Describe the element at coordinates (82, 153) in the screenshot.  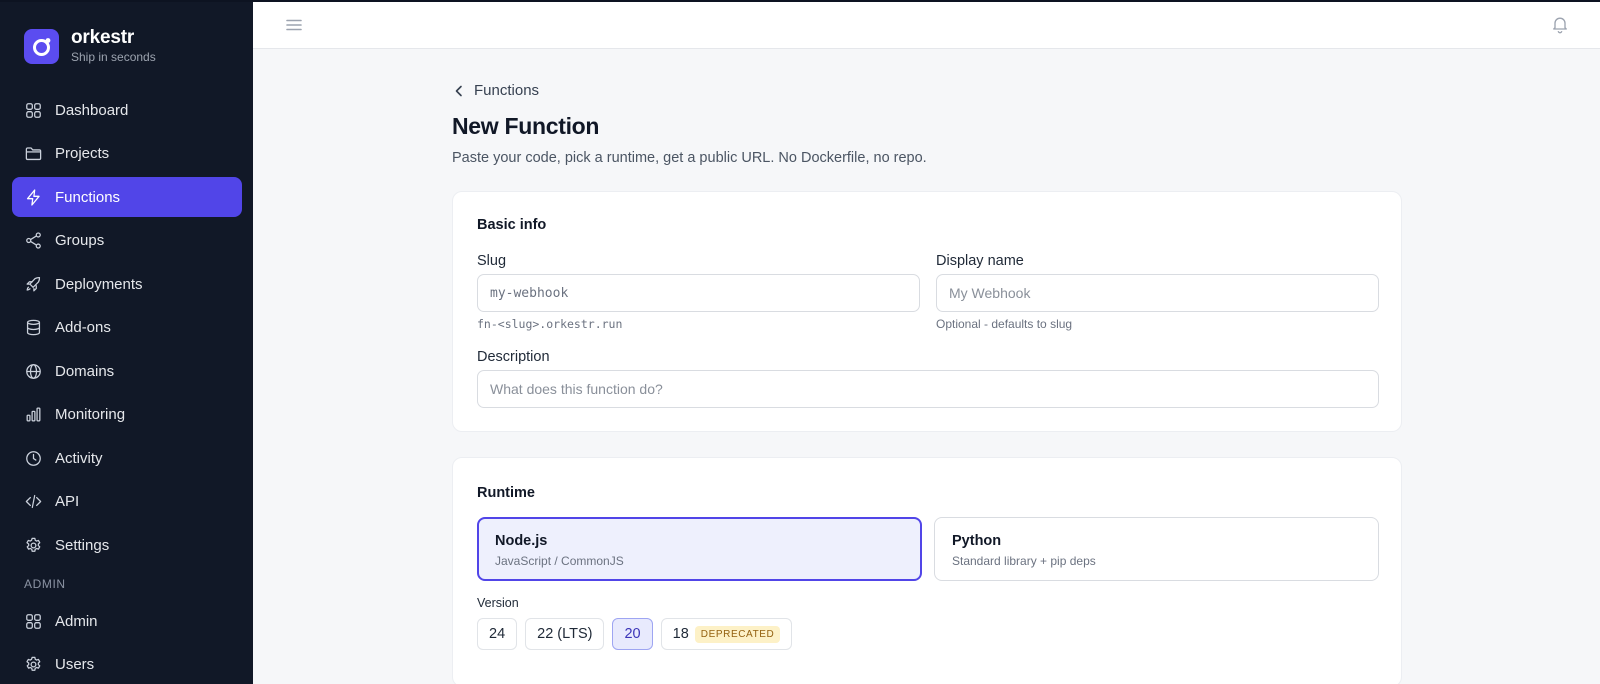
I see `sidebar-item-label: Projects` at that location.